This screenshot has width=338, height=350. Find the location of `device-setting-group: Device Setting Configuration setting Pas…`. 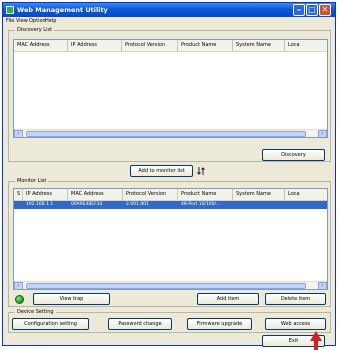

device-setting-group: Device Setting Configuration setting Pas… is located at coordinates (169, 321).